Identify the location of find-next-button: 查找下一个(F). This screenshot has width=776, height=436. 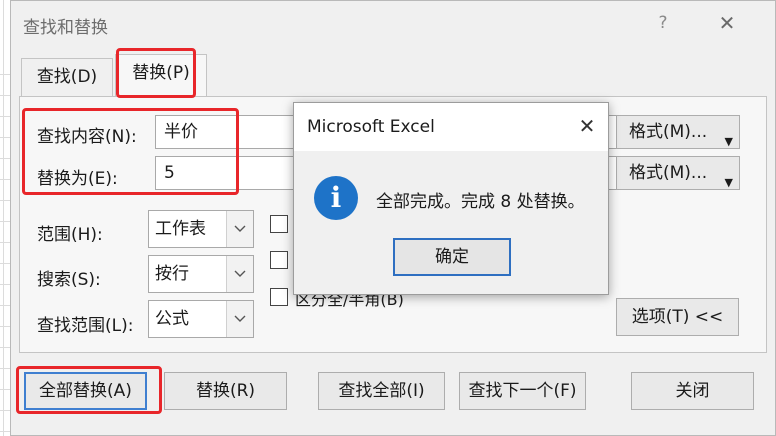
(522, 391).